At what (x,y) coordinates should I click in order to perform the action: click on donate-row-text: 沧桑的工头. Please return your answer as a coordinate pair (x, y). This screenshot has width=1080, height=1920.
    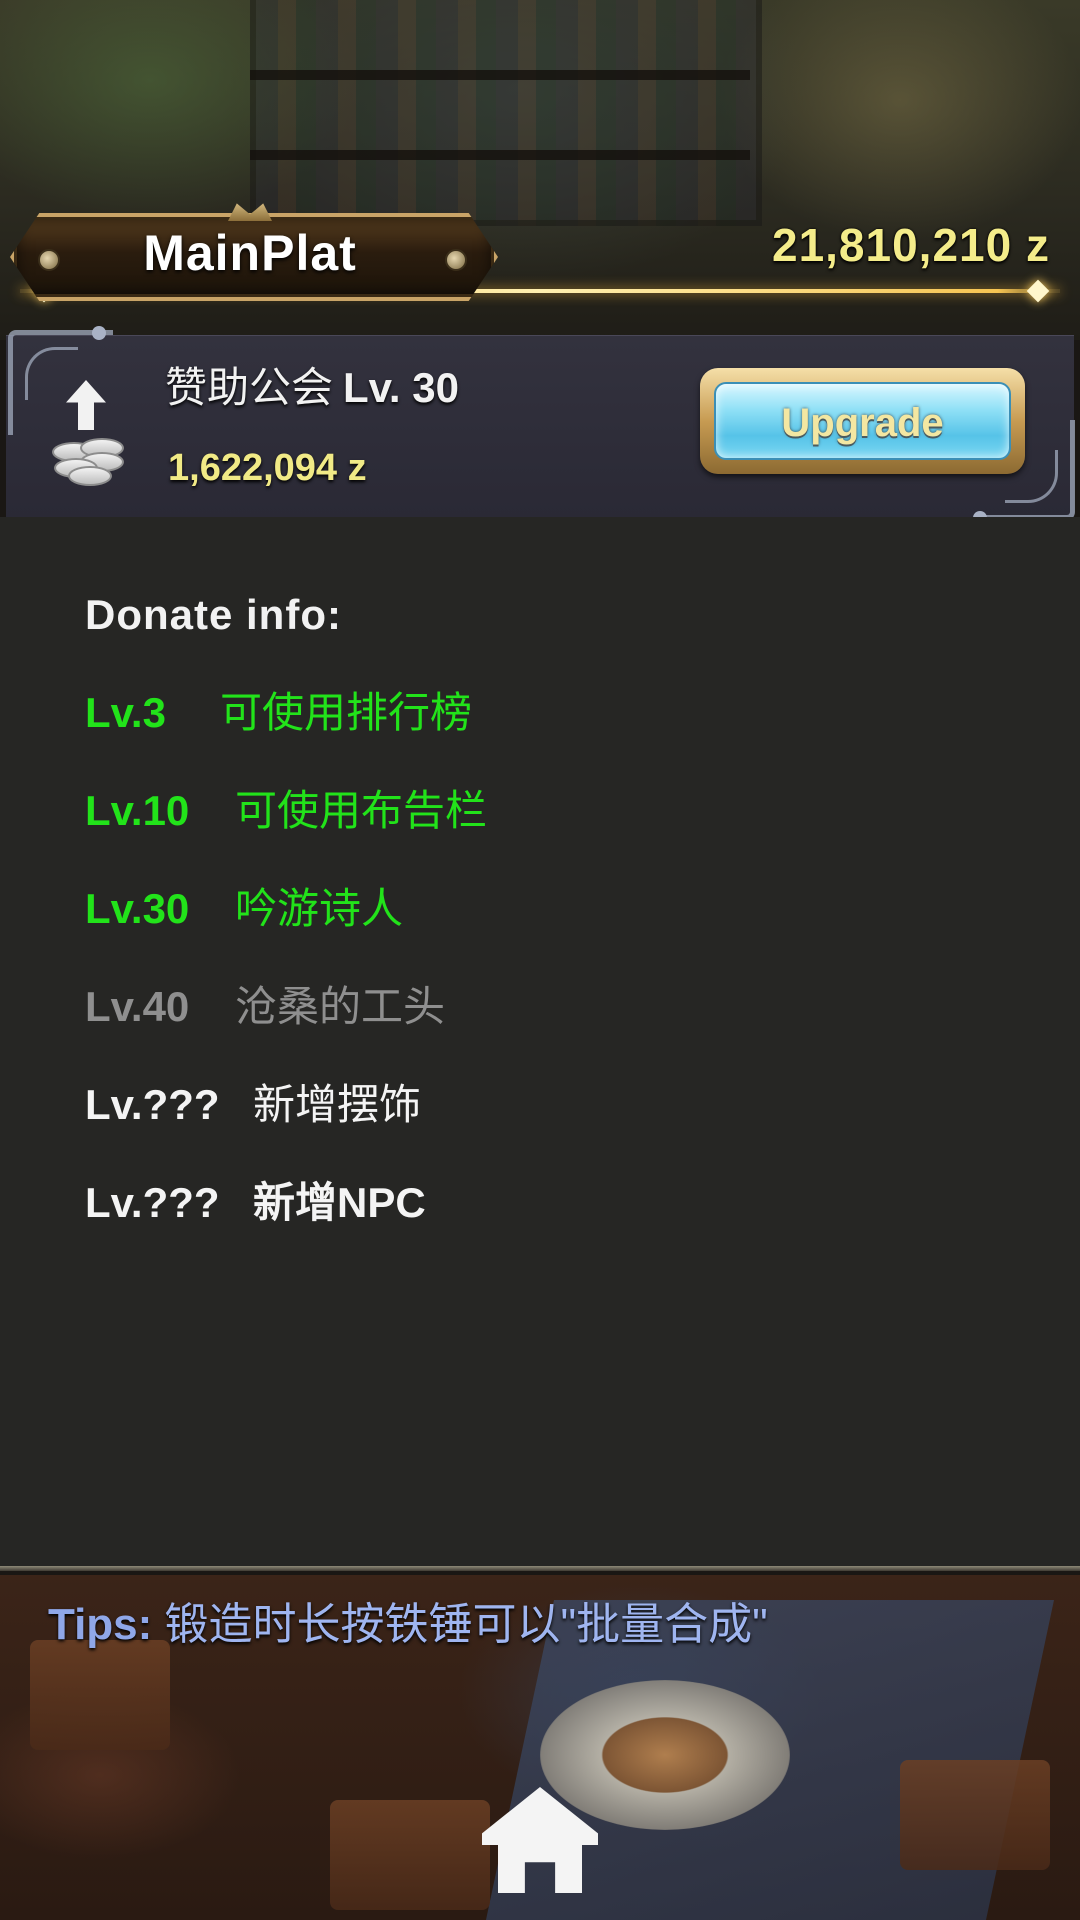
    Looking at the image, I should click on (340, 1006).